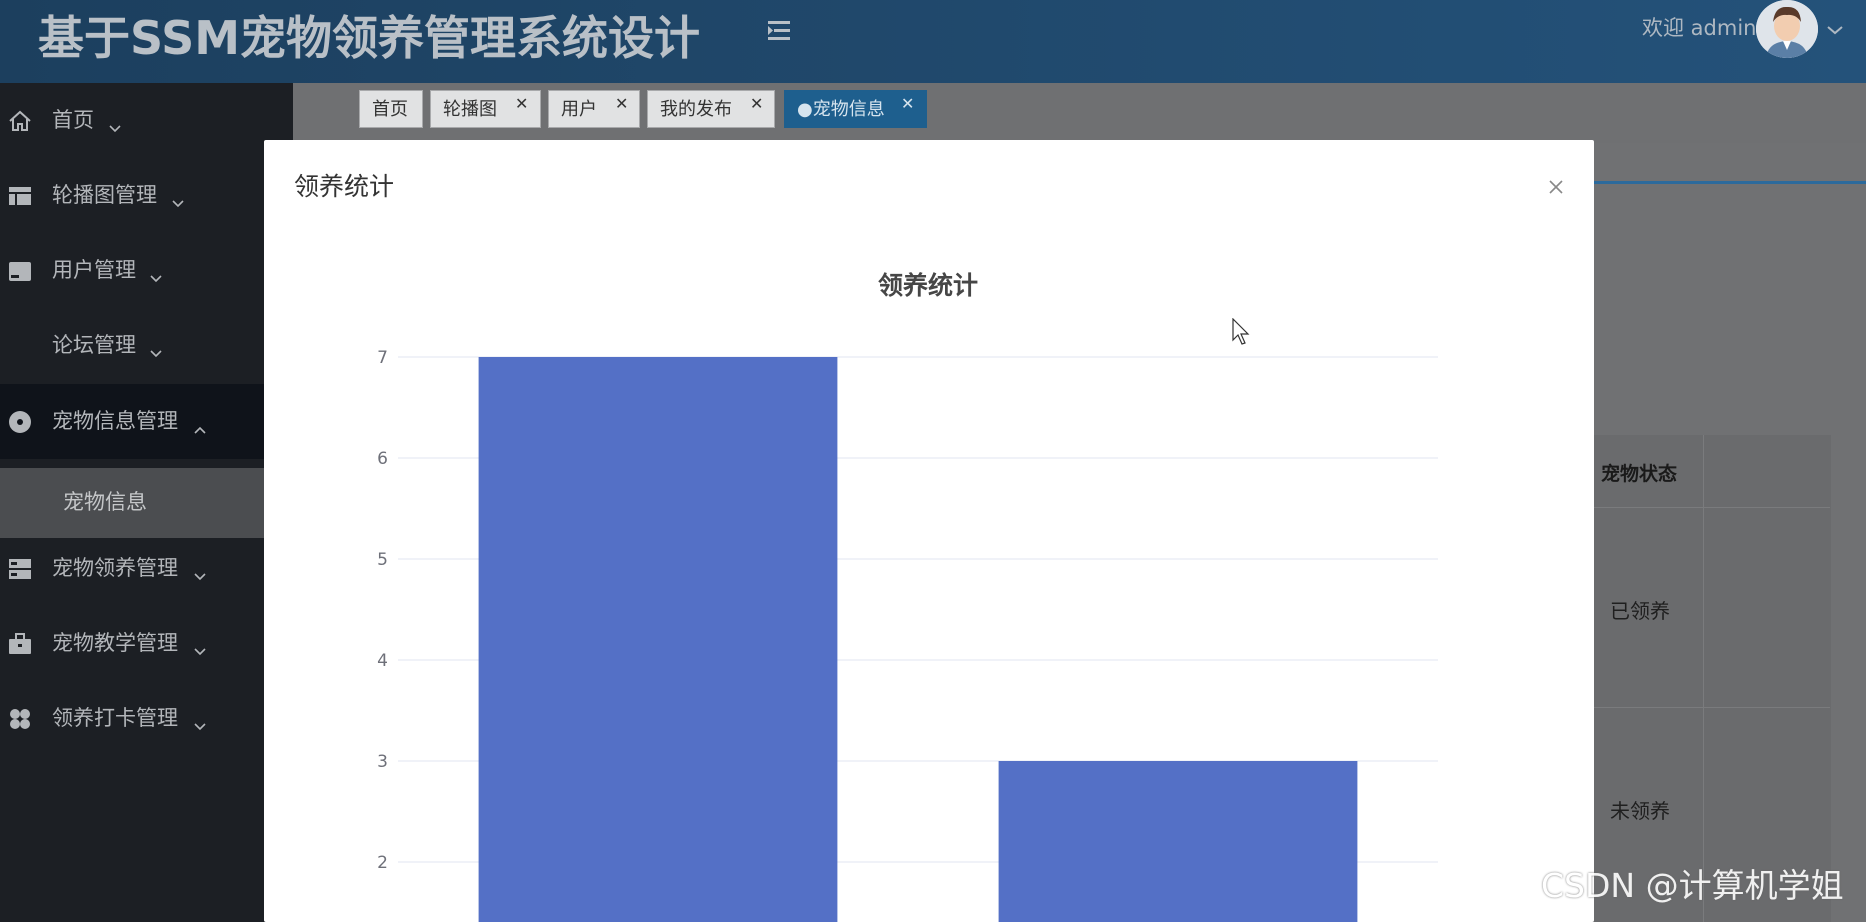  Describe the element at coordinates (841, 109) in the screenshot. I see `tab-label: ●宠物信息` at that location.